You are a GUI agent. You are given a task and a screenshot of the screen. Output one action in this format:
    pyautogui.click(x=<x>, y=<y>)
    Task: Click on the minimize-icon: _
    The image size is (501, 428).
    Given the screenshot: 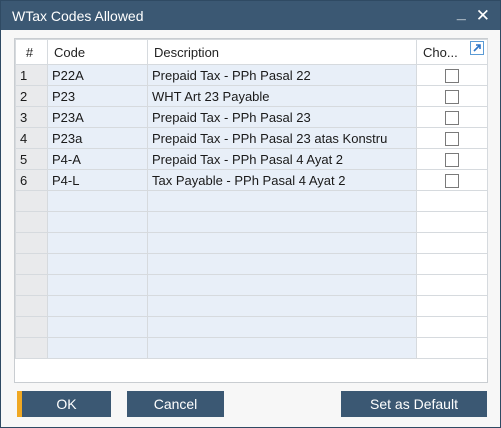 What is the action you would take?
    pyautogui.click(x=461, y=13)
    